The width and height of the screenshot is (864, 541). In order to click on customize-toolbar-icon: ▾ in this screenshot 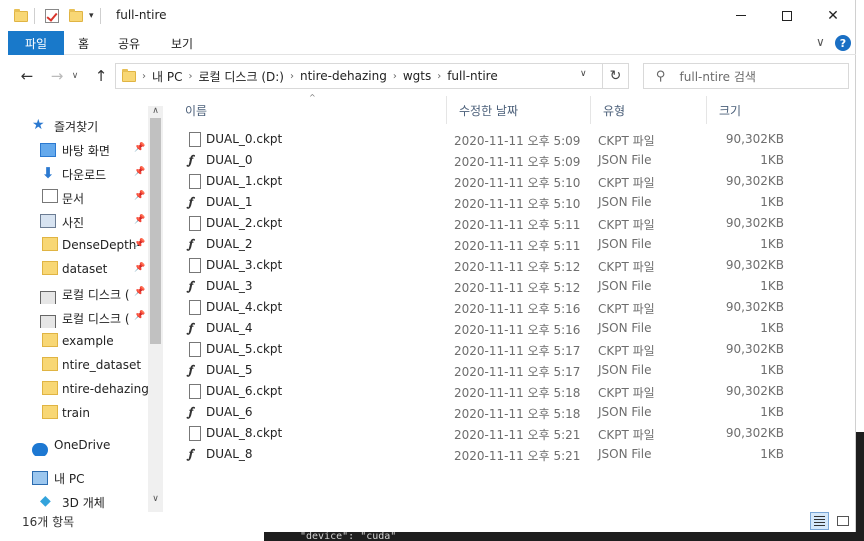, I will do `click(91, 16)`.